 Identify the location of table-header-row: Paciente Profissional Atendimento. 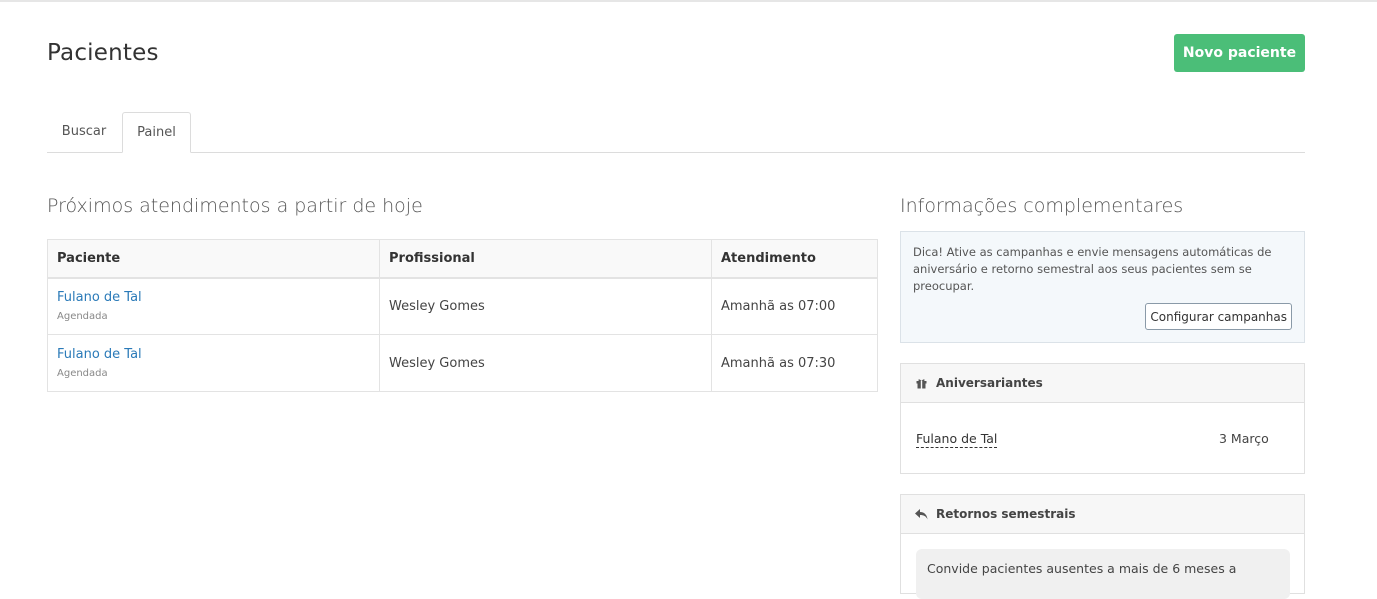
(462, 259).